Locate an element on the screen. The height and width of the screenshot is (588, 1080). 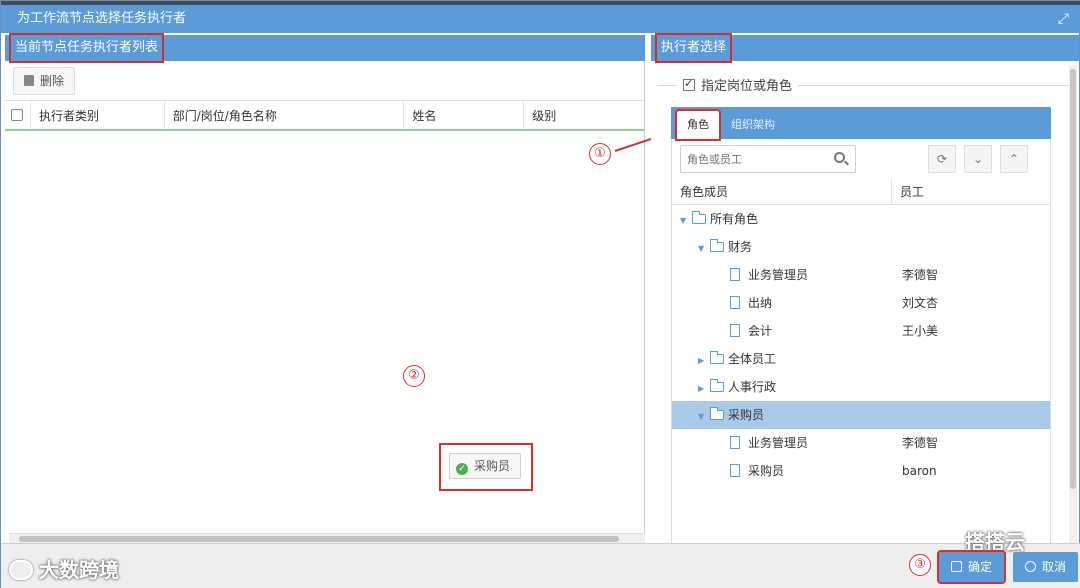
dialog-footer: 大数跨境 搭搭云 ③ 确定 取消 is located at coordinates (540, 559).